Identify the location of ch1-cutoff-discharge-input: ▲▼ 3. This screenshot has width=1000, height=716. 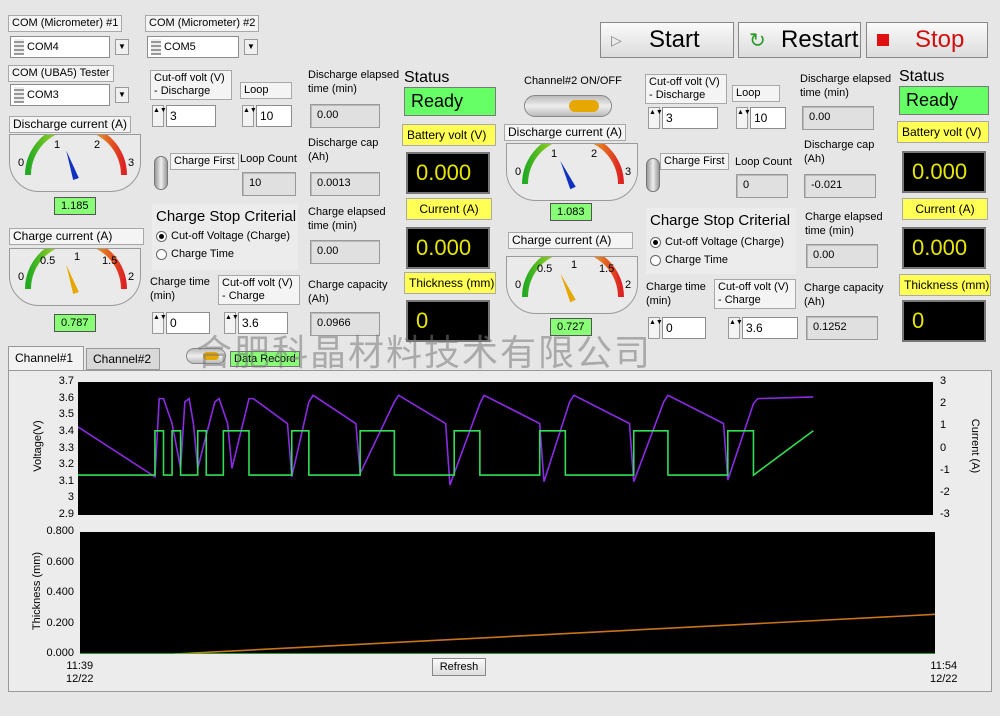
(184, 116).